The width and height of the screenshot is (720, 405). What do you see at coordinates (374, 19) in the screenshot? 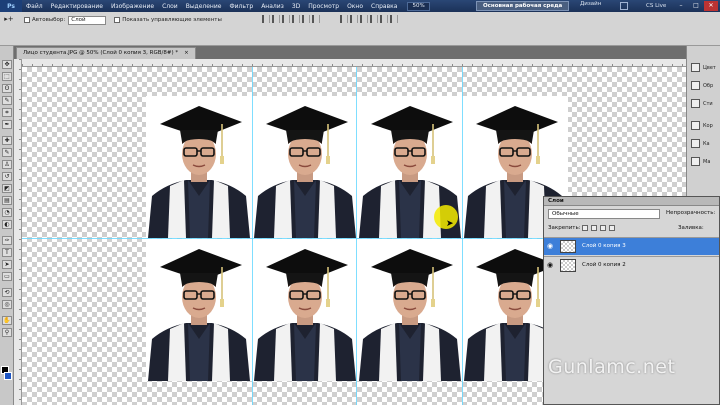
I see `distribute-left-icon` at bounding box center [374, 19].